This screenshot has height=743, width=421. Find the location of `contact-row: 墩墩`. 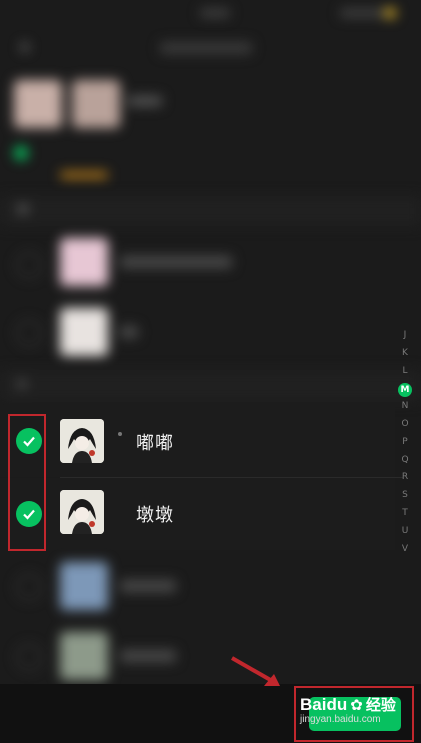

contact-row: 墩墩 is located at coordinates (197, 514).